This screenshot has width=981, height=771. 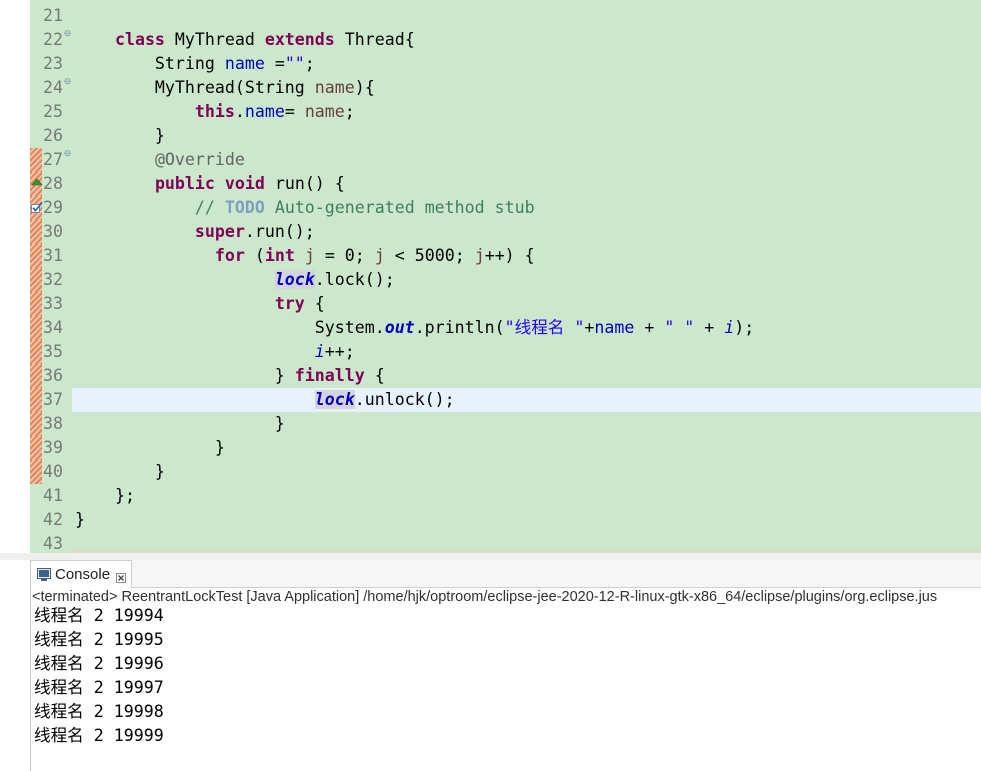 I want to click on line-gutter: 30, so click(x=51, y=232).